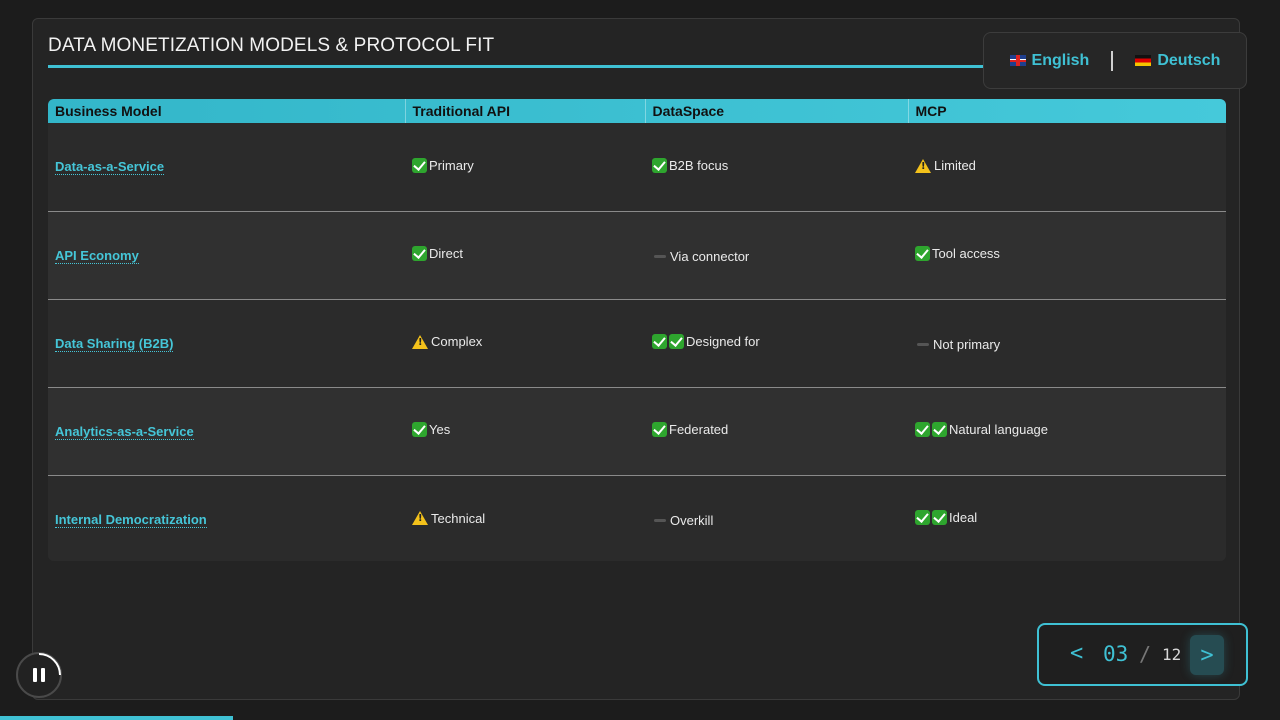  What do you see at coordinates (525, 254) in the screenshot?
I see `fit-cell: Direct` at bounding box center [525, 254].